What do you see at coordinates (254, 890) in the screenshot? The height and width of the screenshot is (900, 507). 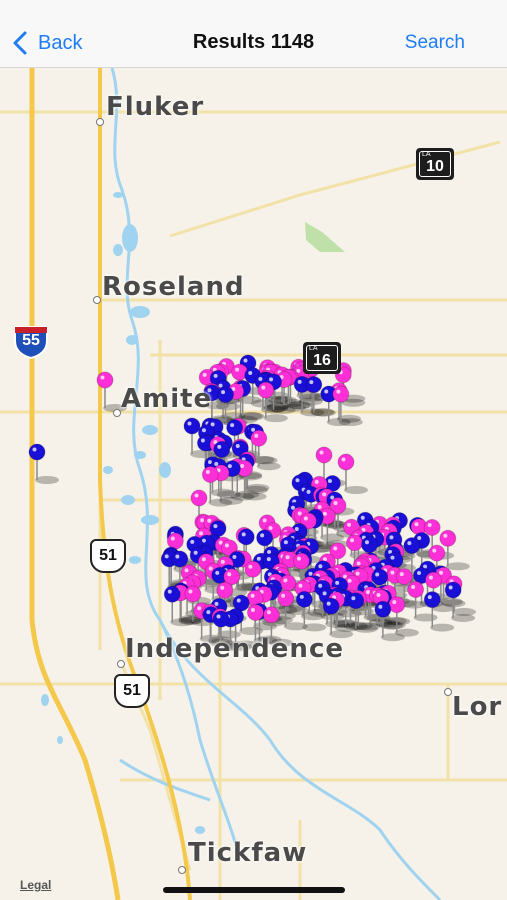 I see `home-indicator` at bounding box center [254, 890].